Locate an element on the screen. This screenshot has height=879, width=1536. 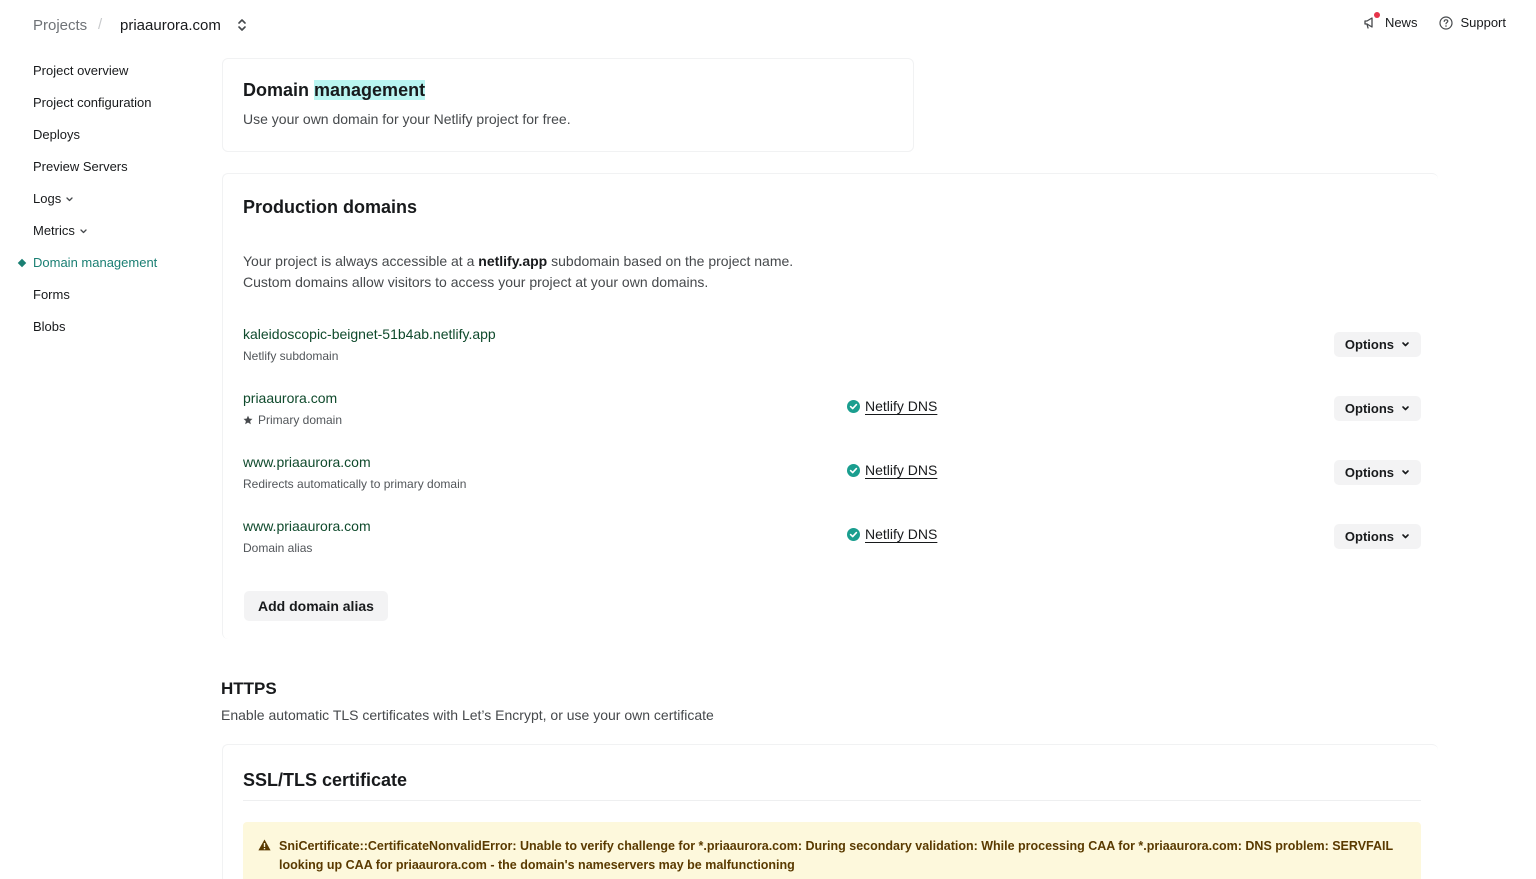
breadcrumb-site: priaaurora.com is located at coordinates (170, 25).